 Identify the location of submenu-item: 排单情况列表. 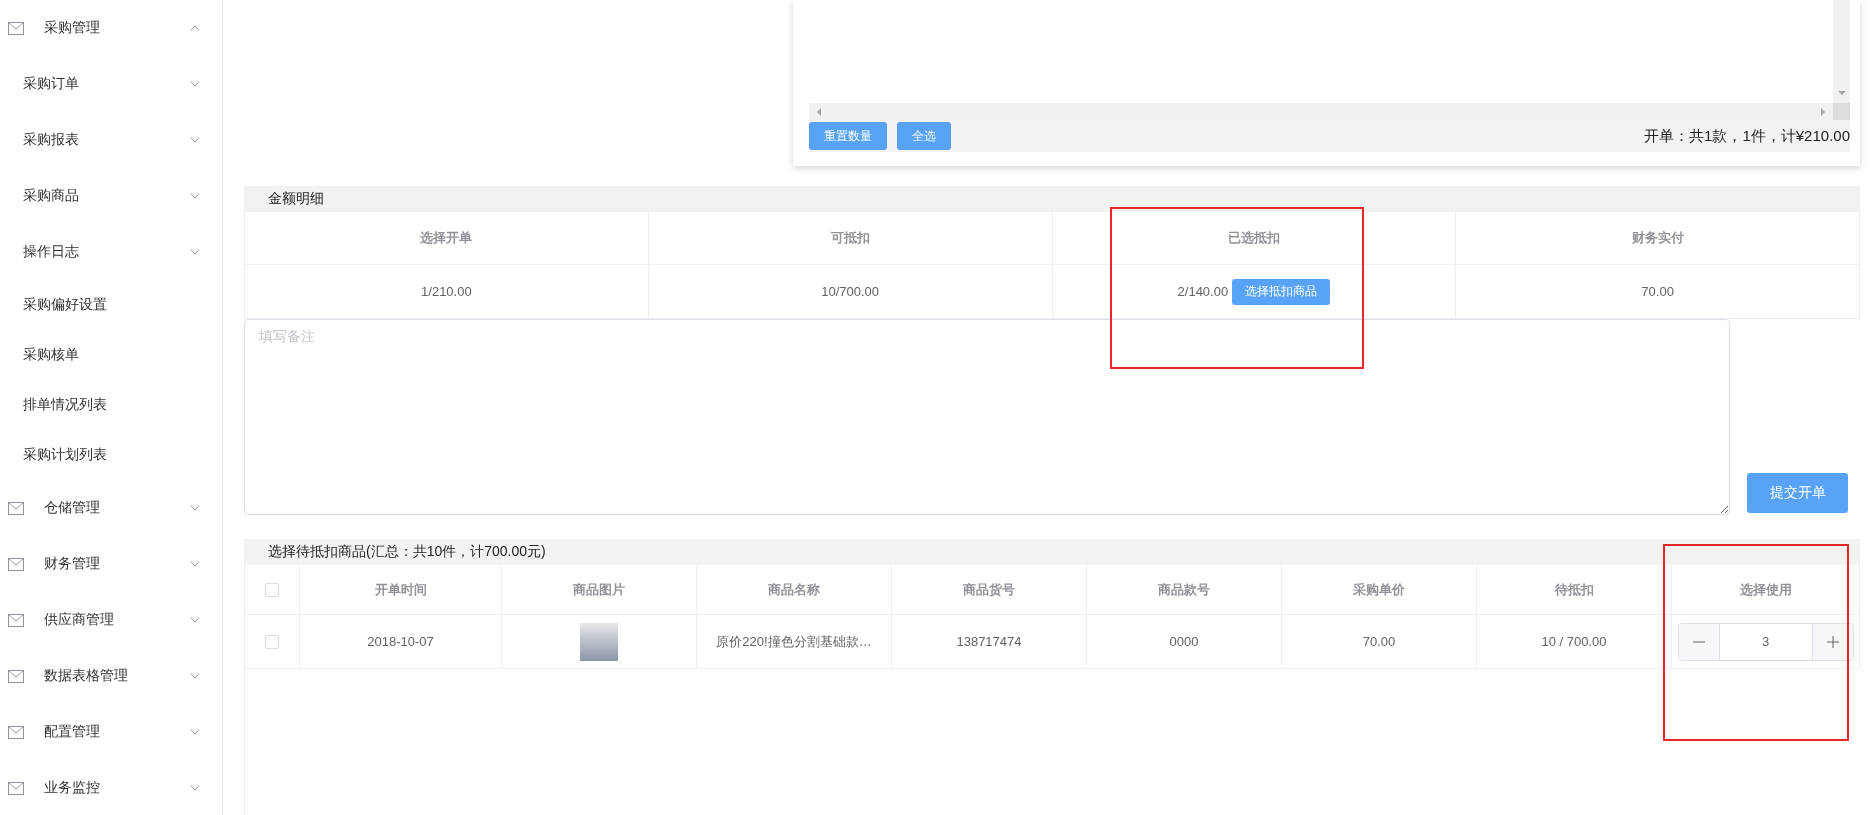
(111, 405).